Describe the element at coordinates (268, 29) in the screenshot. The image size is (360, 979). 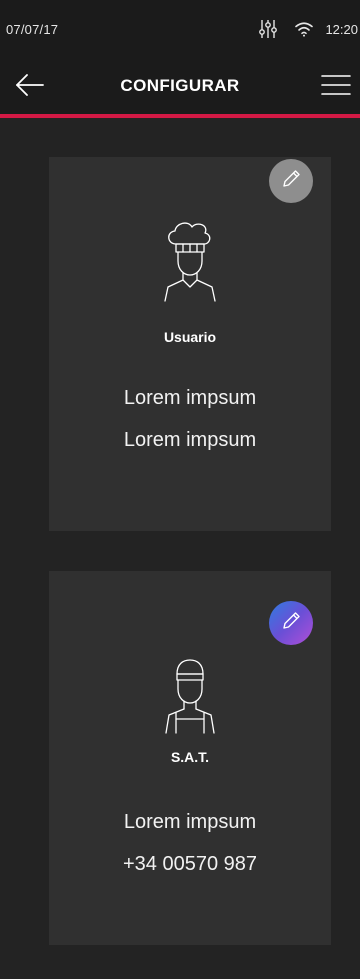
I see `equalizer-icon` at that location.